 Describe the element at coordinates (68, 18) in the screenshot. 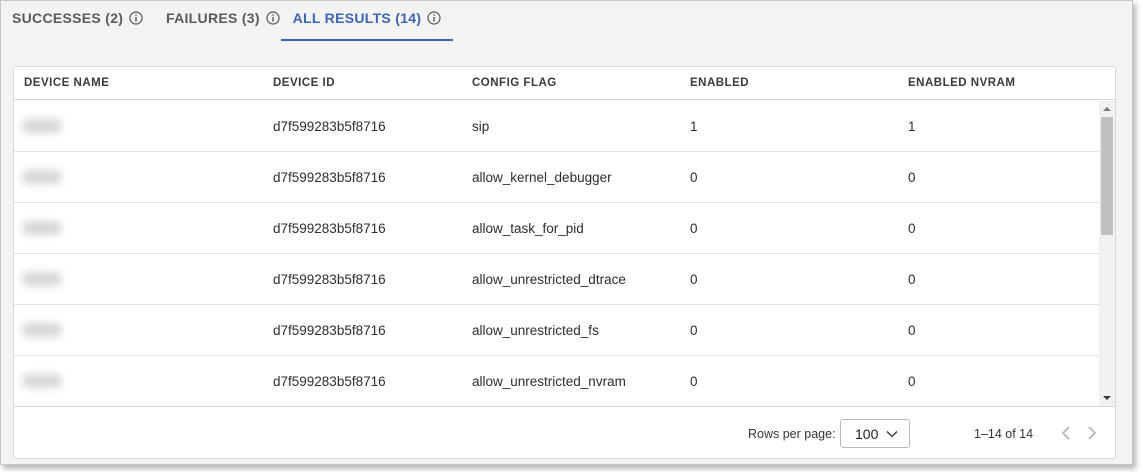

I see `tab-label: SUCCESSES (2)` at that location.